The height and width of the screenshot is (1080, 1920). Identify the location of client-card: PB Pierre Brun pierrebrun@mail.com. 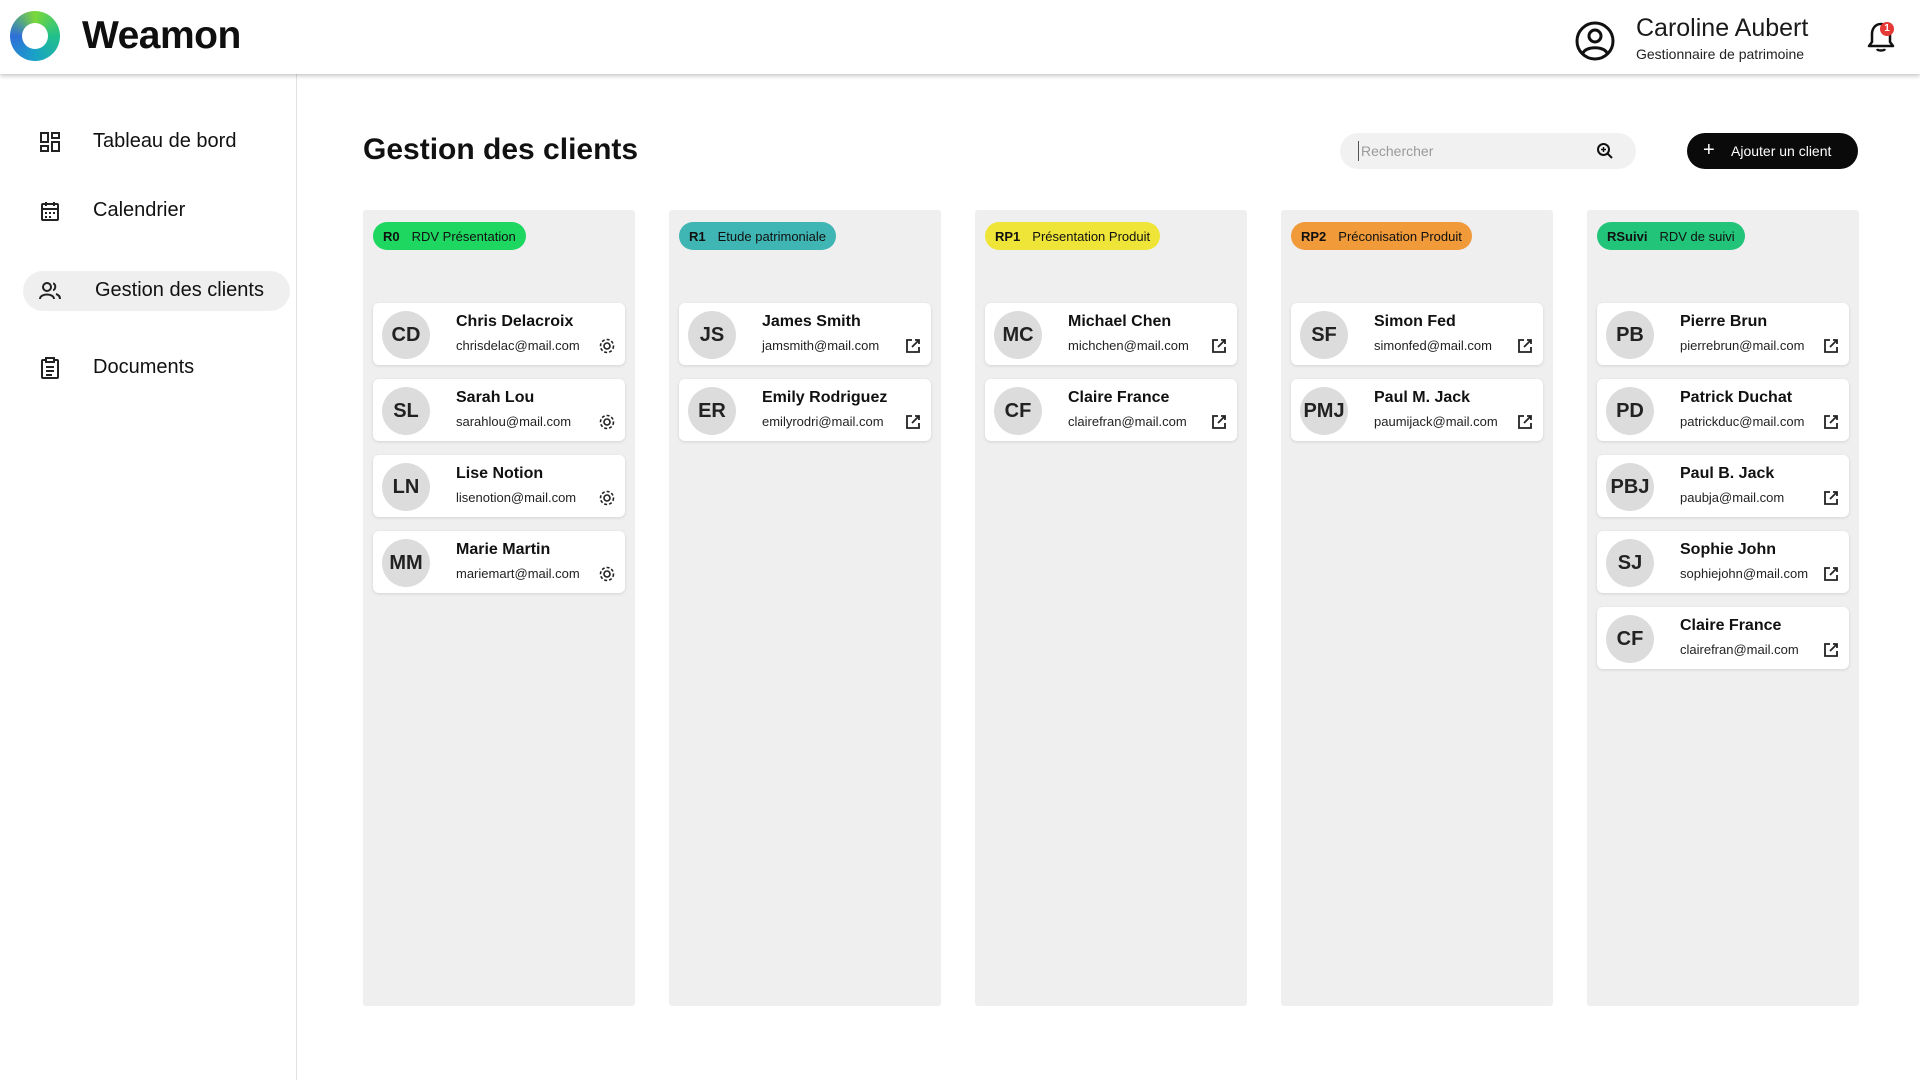
(1723, 334).